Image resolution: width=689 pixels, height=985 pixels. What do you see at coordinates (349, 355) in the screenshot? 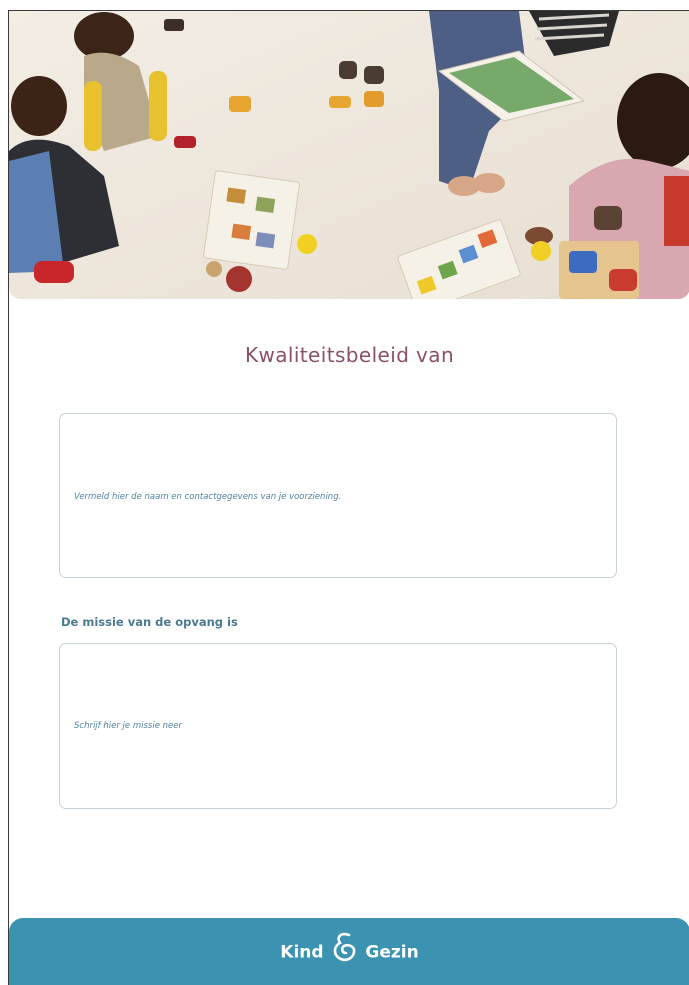
I see `page-title: Kwaliteitsbeleid van` at bounding box center [349, 355].